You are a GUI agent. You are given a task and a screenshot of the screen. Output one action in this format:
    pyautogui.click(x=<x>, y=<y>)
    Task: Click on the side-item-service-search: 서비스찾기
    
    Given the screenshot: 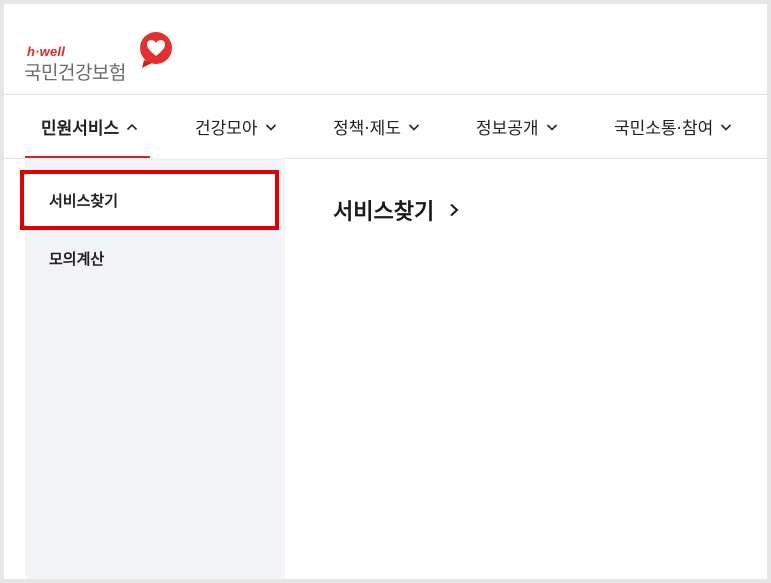 What is the action you would take?
    pyautogui.click(x=149, y=200)
    